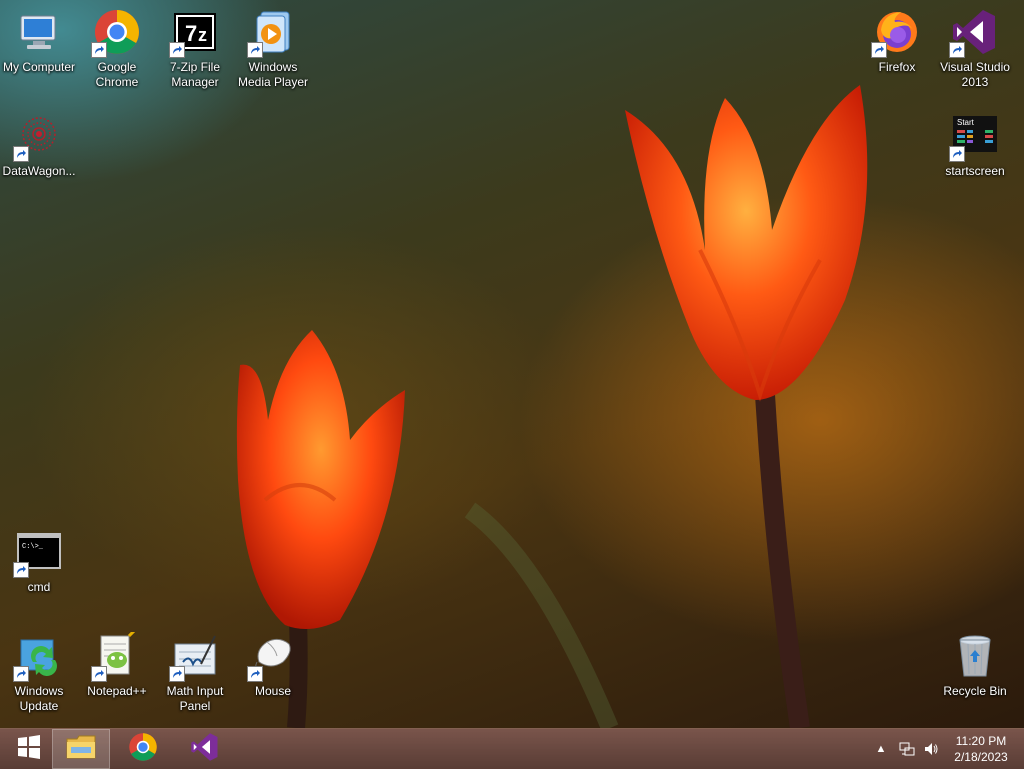 This screenshot has height=769, width=1024. I want to click on clock: 11:20 PM 2/18/2023, so click(981, 749).